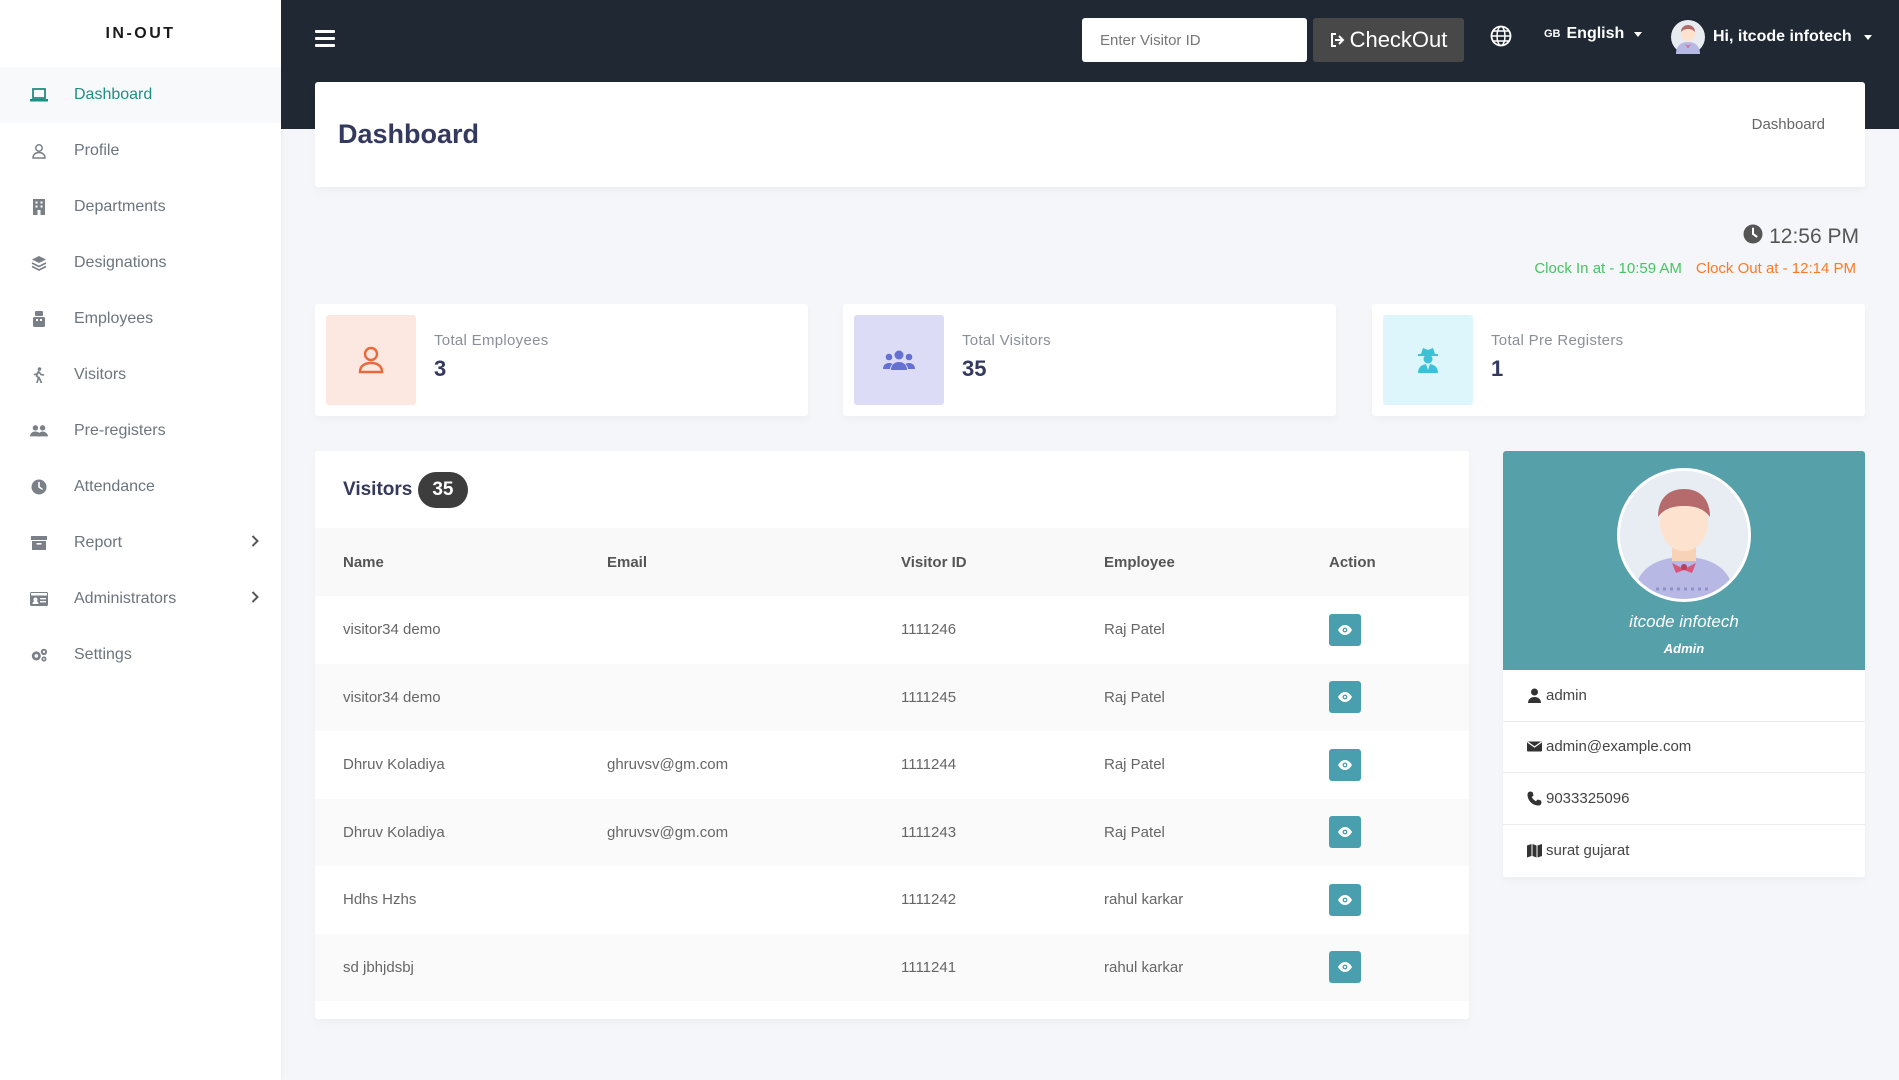 Image resolution: width=1899 pixels, height=1080 pixels. Describe the element at coordinates (394, 832) in the screenshot. I see `cell-name: Dhruv Koladiya` at that location.